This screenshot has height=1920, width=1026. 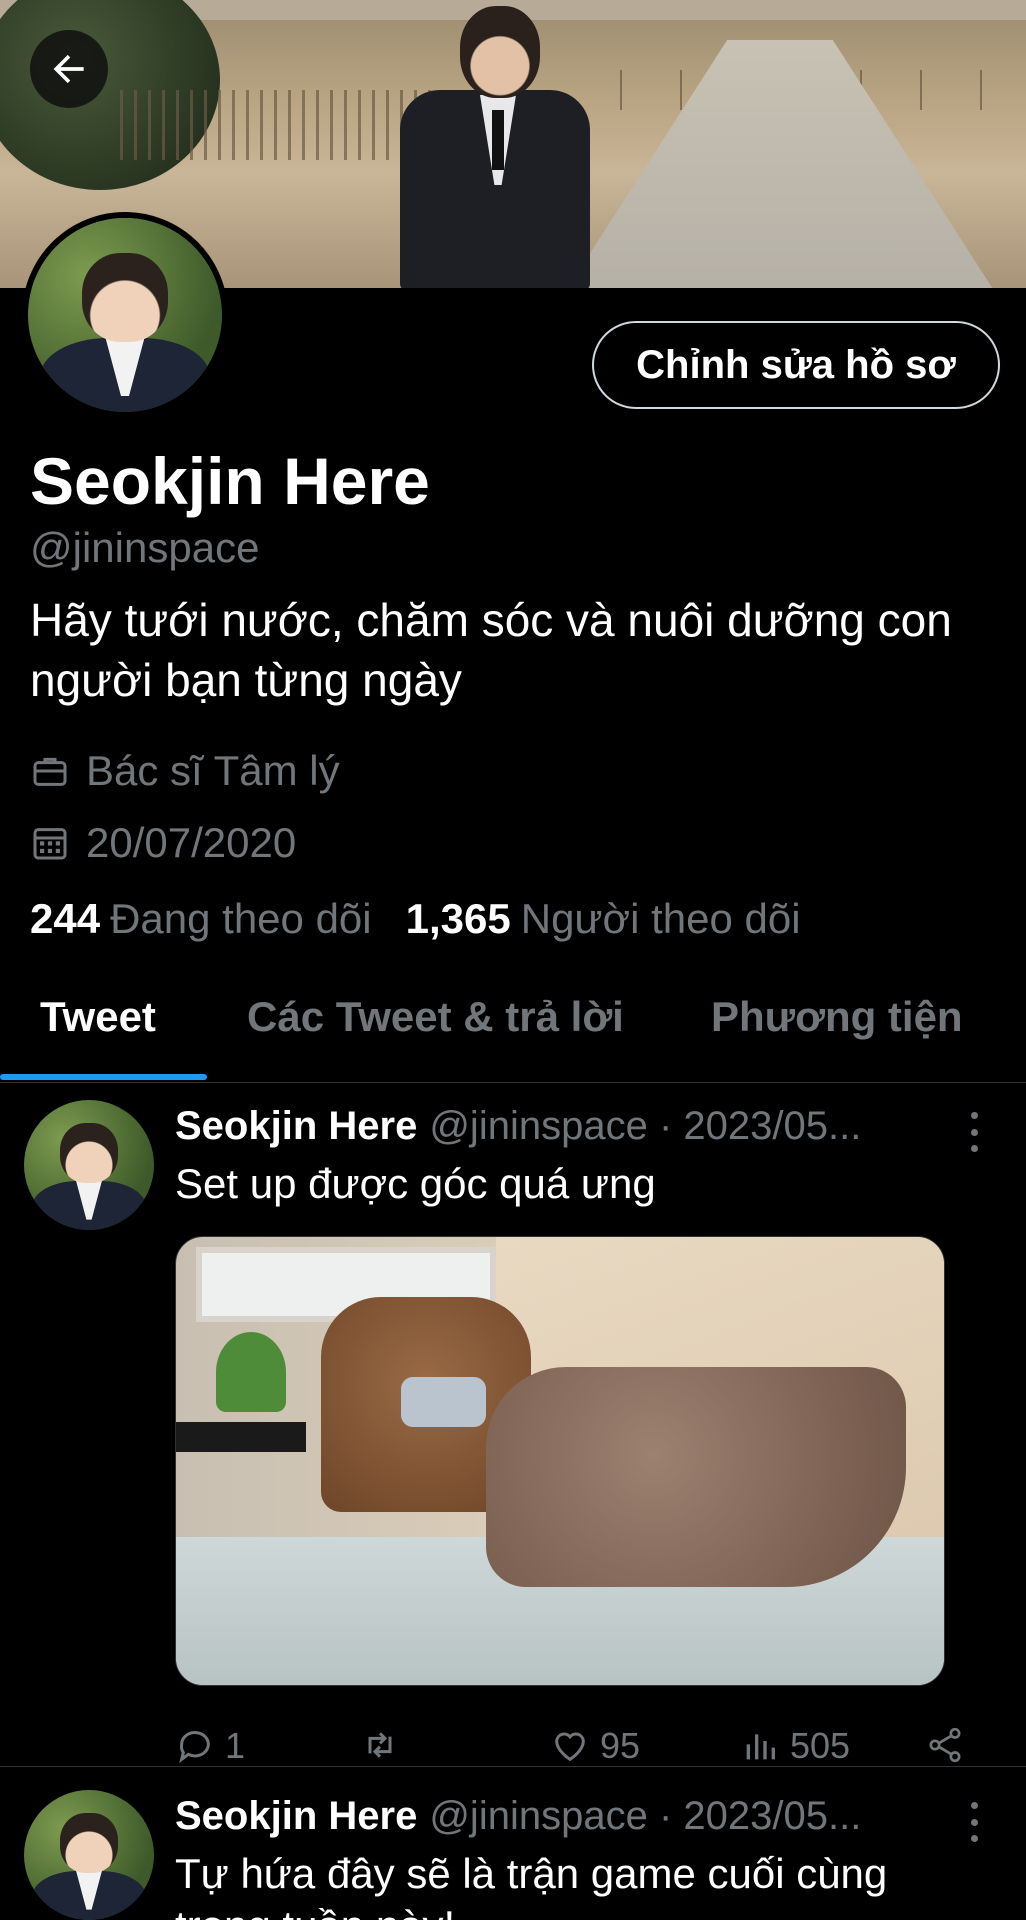 I want to click on retweet-icon, so click(x=380, y=1745).